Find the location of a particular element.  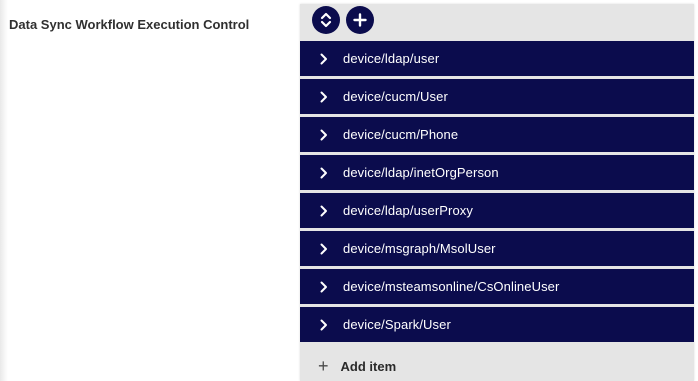

list-item: device/cucm/Phone is located at coordinates (497, 134).